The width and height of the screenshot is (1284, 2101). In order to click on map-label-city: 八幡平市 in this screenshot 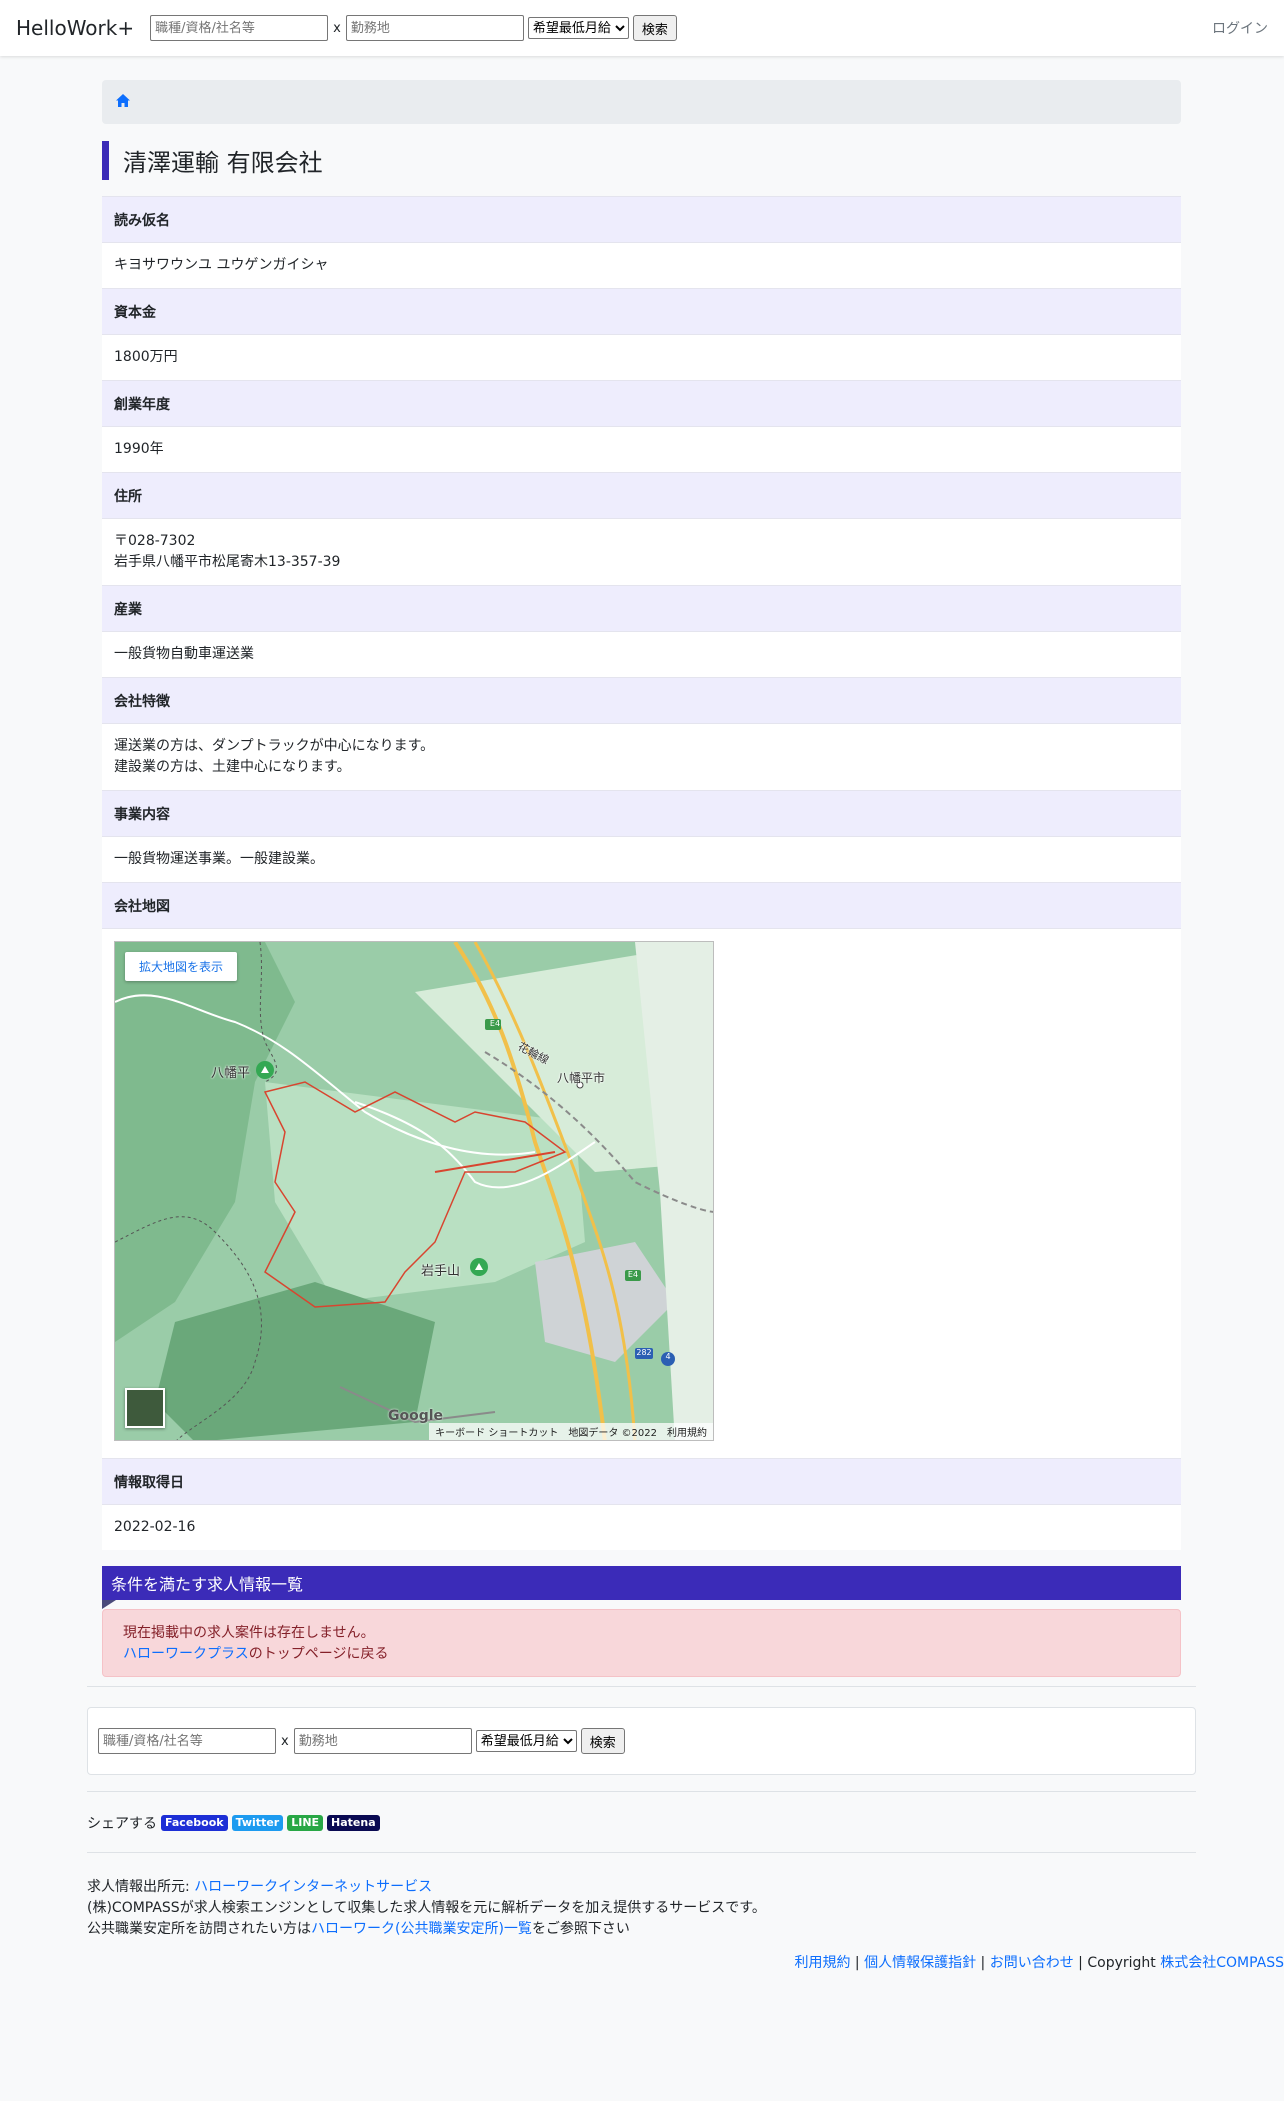, I will do `click(581, 1078)`.